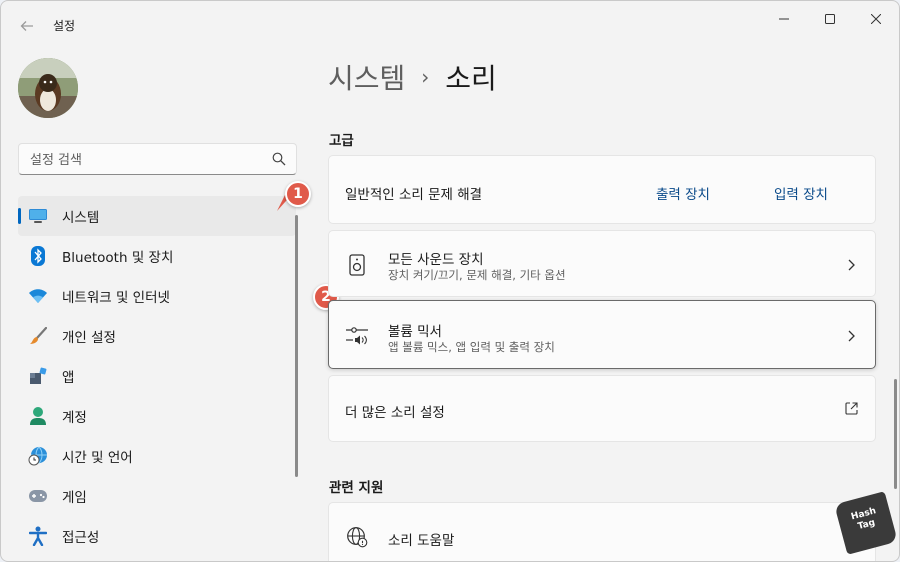  Describe the element at coordinates (471, 347) in the screenshot. I see `volume-mixer-subtitle: 앱 볼륨 믹스, 앱 입력 및 출력 장치` at that location.